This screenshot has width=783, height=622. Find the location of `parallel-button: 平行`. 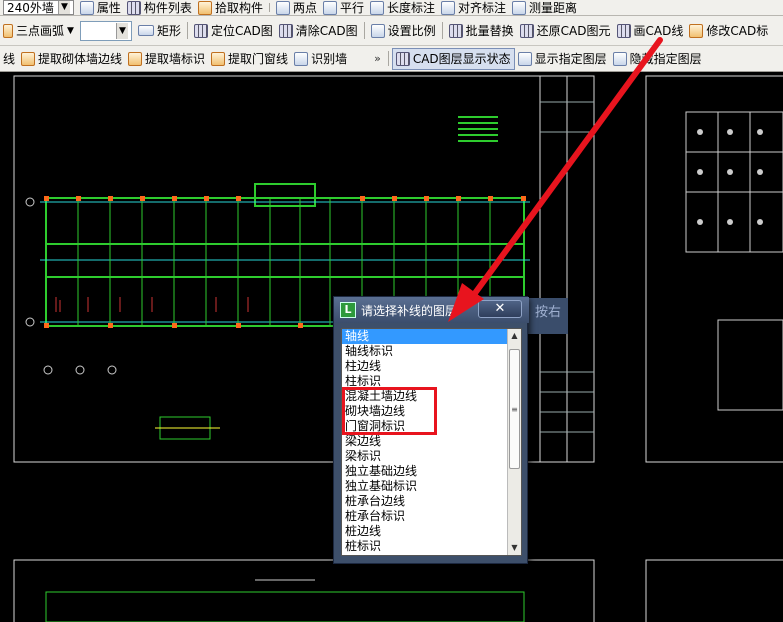

parallel-button: 平行 is located at coordinates (343, 7).